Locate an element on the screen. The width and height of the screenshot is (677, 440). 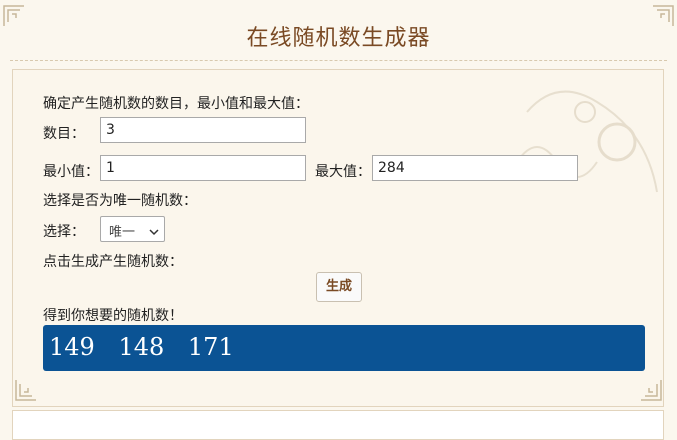
result-box: 149 148 171 is located at coordinates (344, 348).